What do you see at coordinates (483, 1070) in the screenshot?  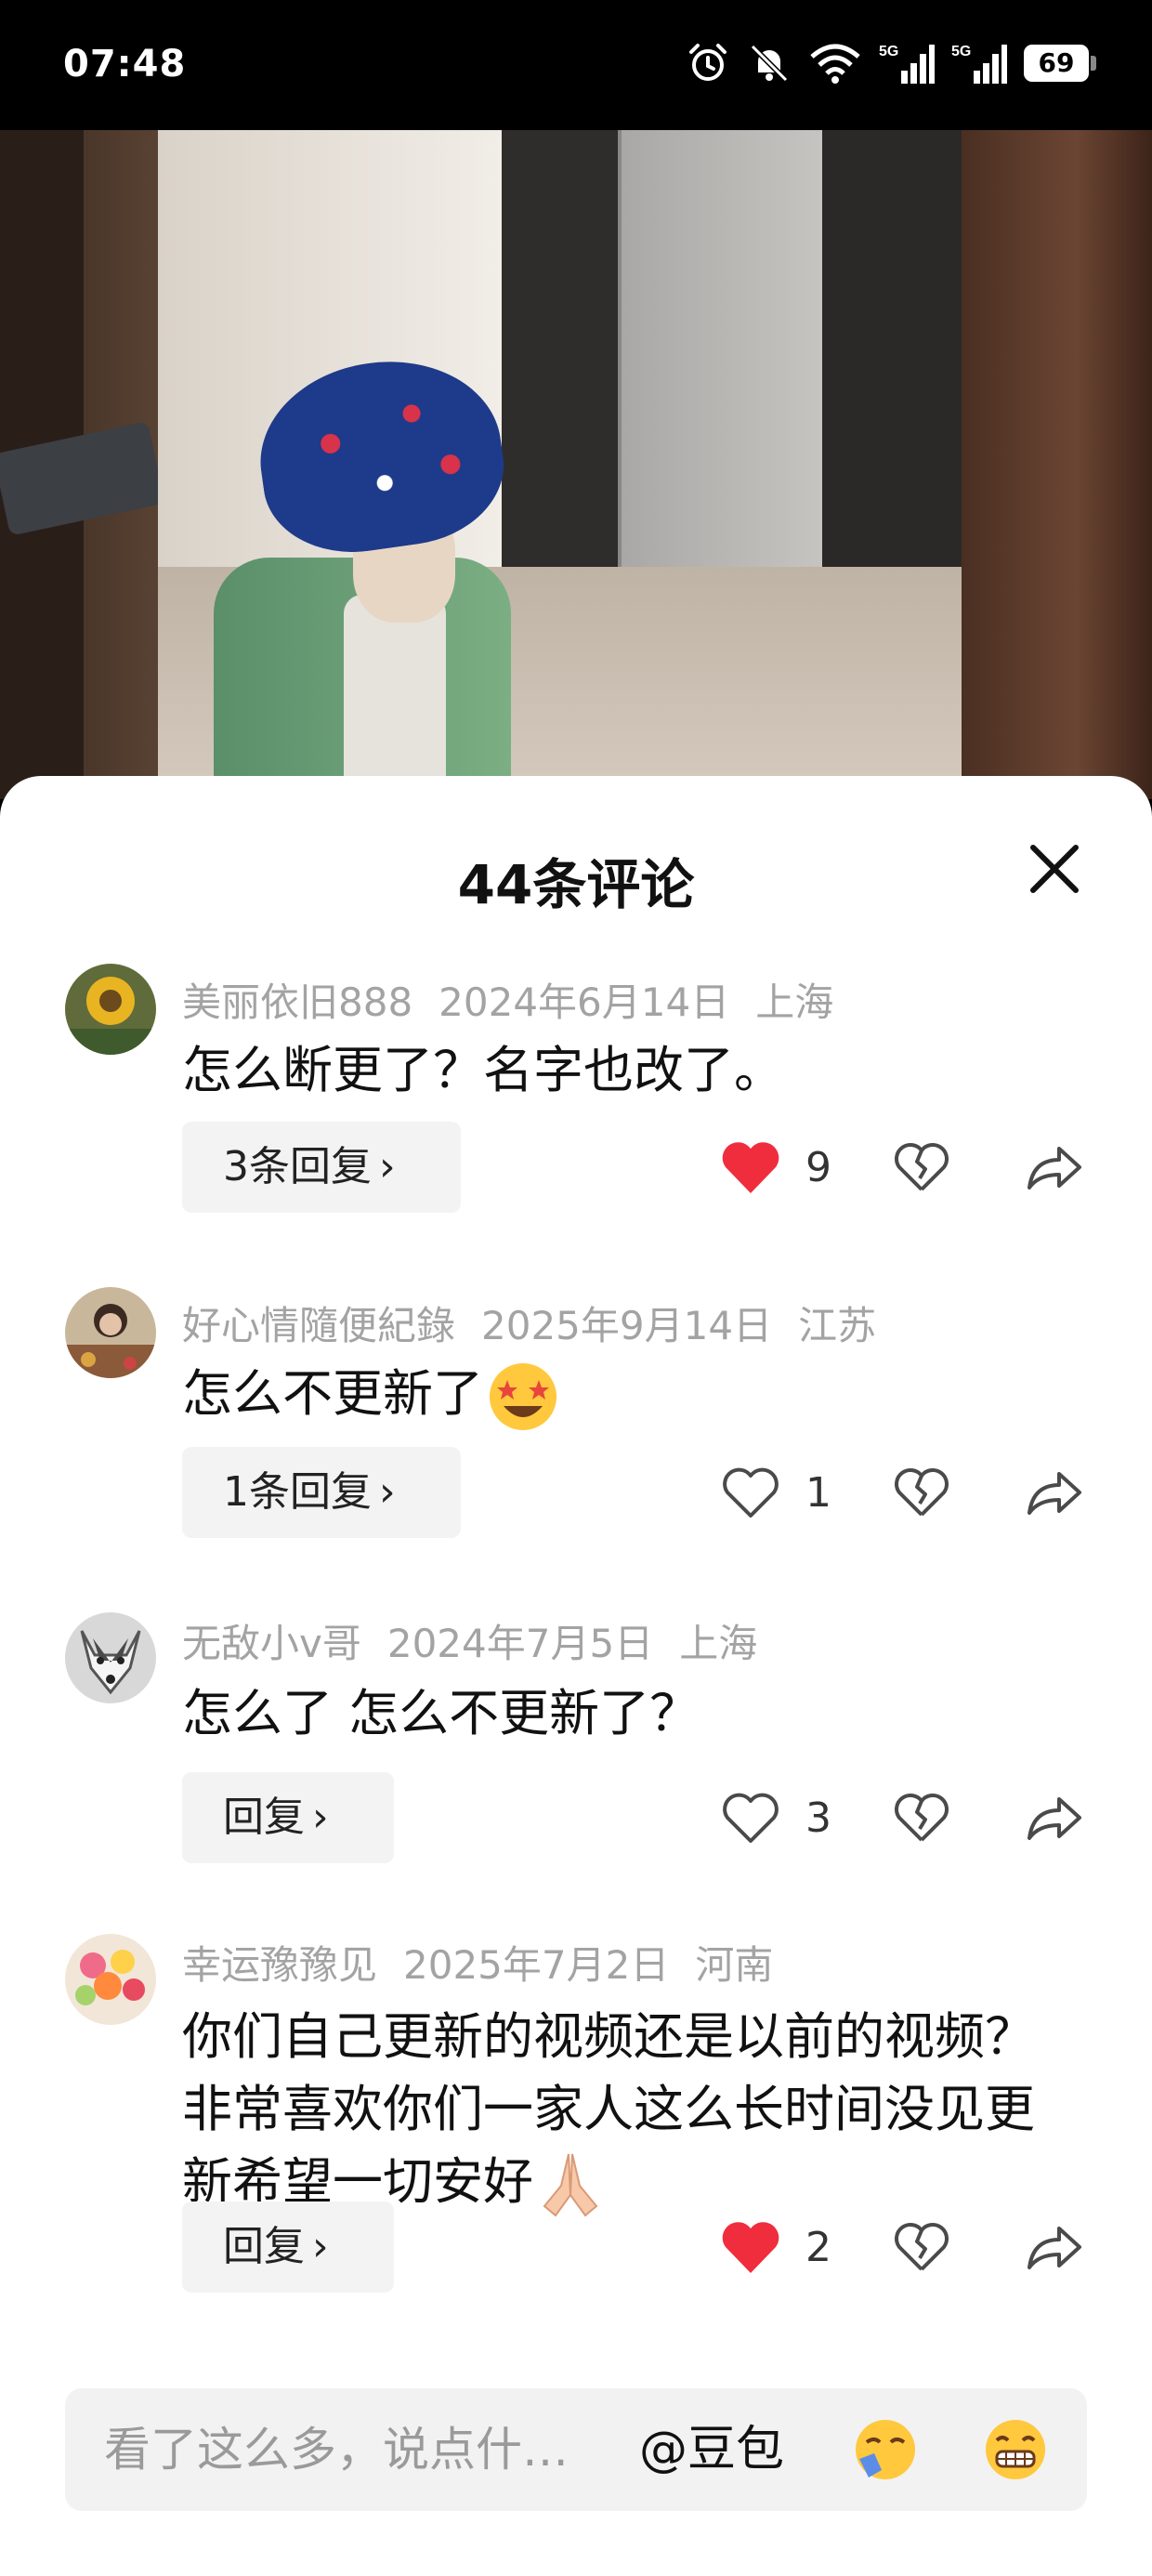 I see `comment-text: 怎么断更了？名字也改了。` at bounding box center [483, 1070].